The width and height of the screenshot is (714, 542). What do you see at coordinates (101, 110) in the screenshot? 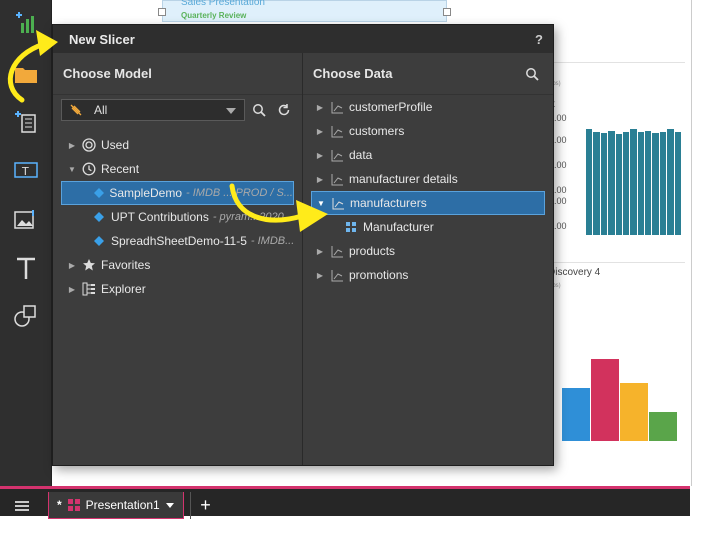
I see `filter-value: All` at bounding box center [101, 110].